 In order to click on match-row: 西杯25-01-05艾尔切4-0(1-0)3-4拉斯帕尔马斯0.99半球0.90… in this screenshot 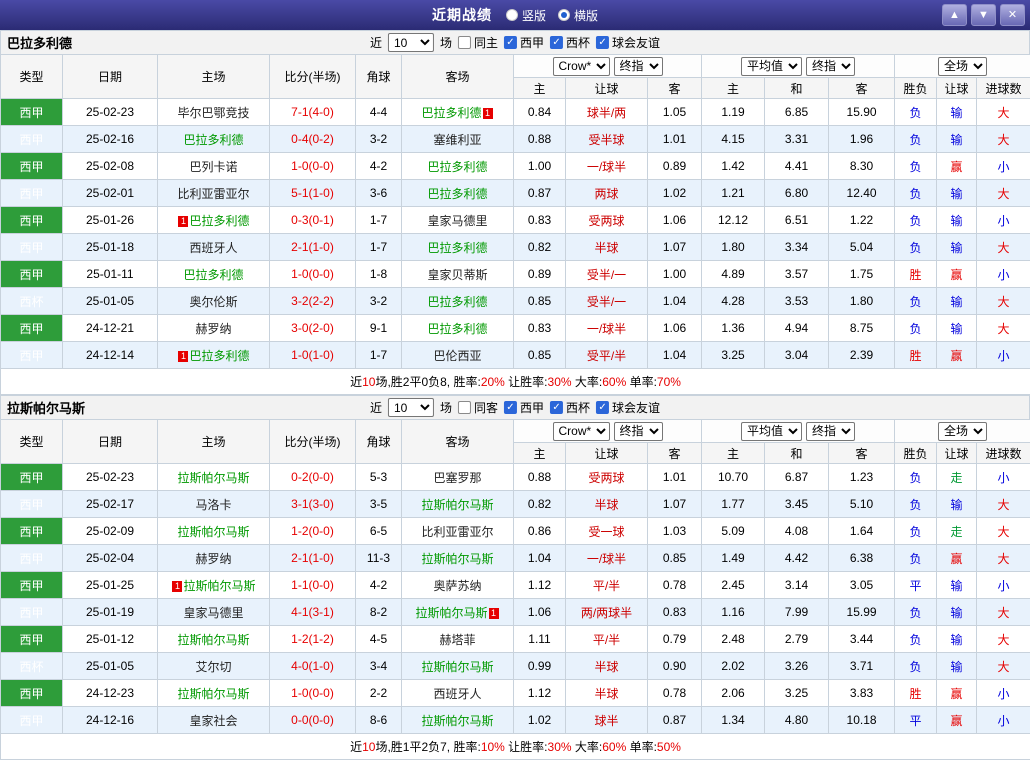, I will do `click(515, 666)`.